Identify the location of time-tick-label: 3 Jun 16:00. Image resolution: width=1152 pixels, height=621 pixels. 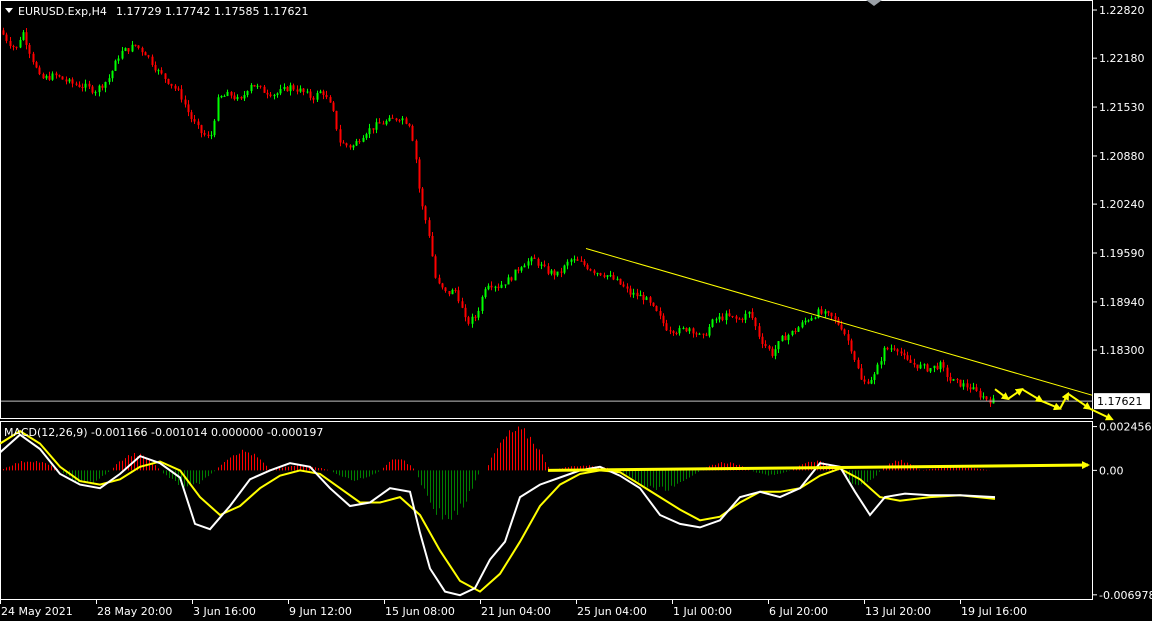
(224, 611).